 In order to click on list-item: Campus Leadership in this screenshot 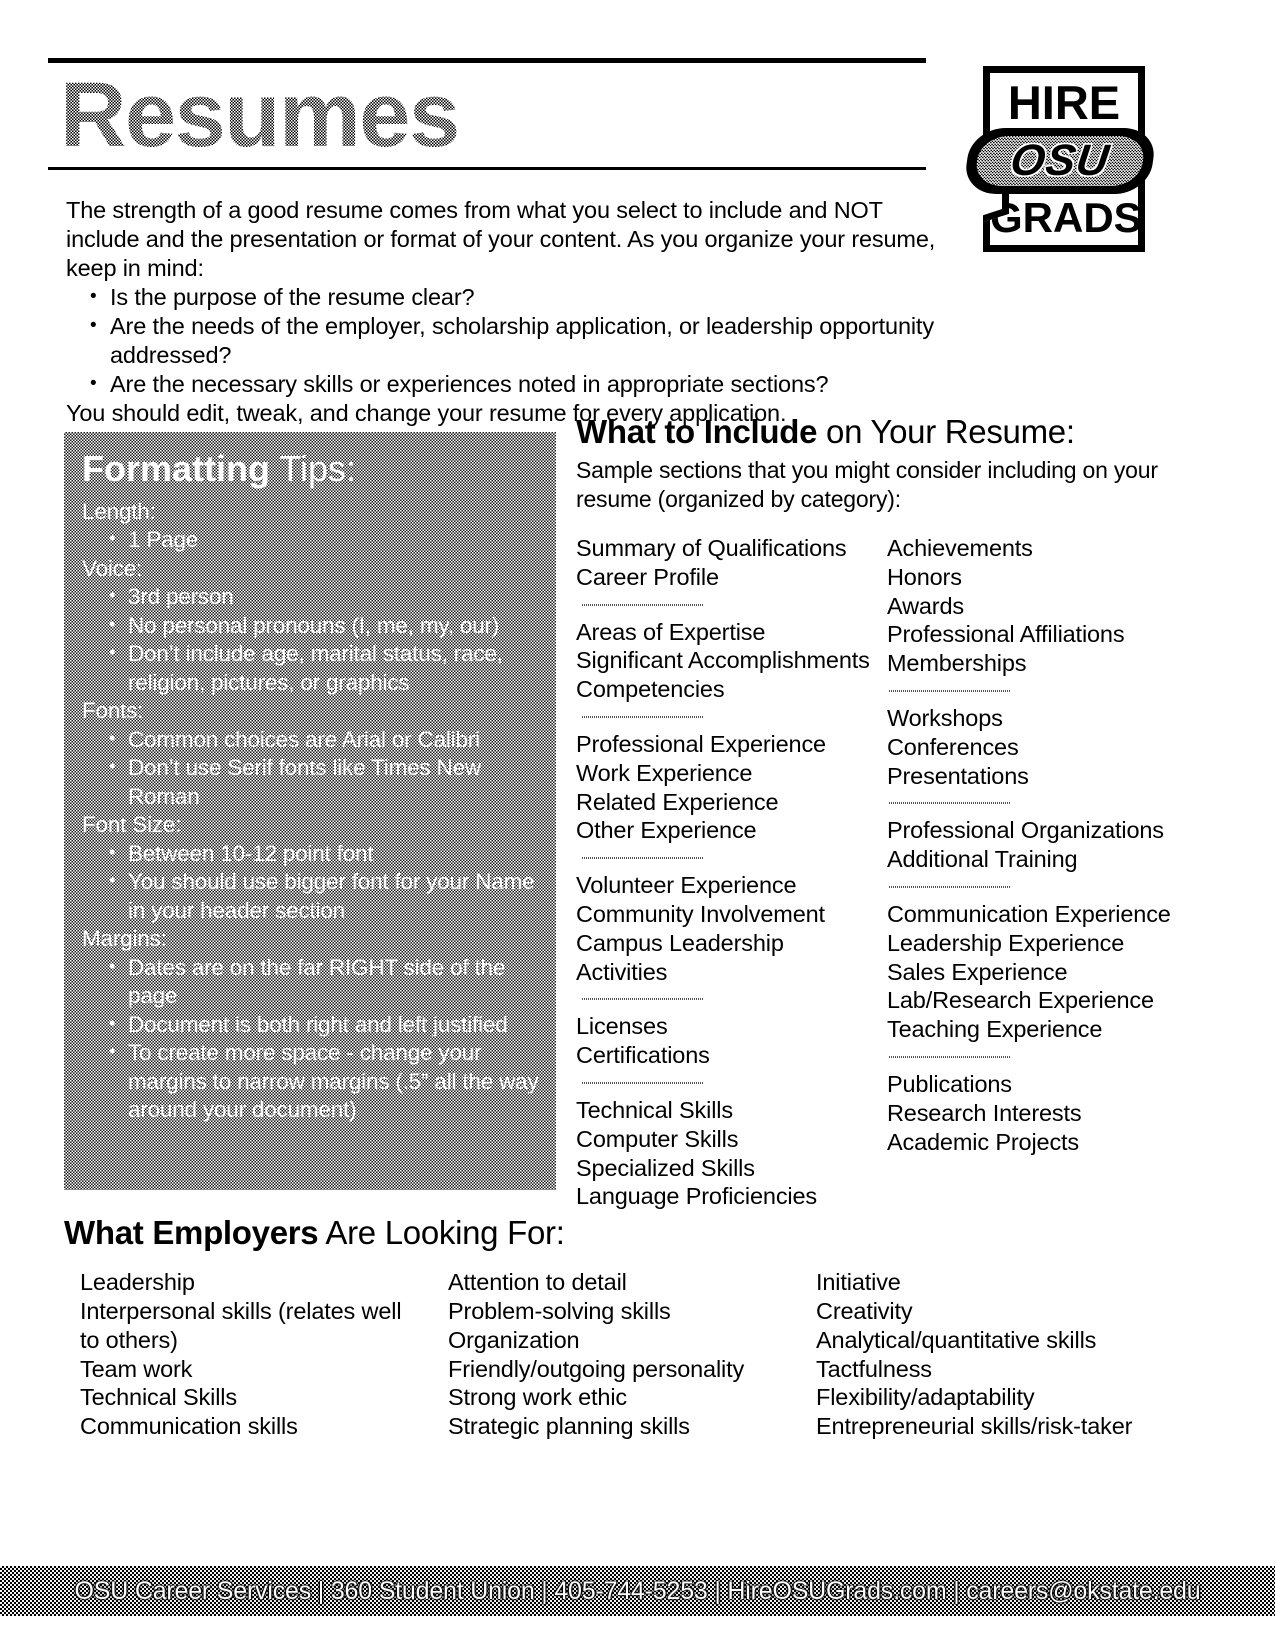, I will do `click(680, 942)`.